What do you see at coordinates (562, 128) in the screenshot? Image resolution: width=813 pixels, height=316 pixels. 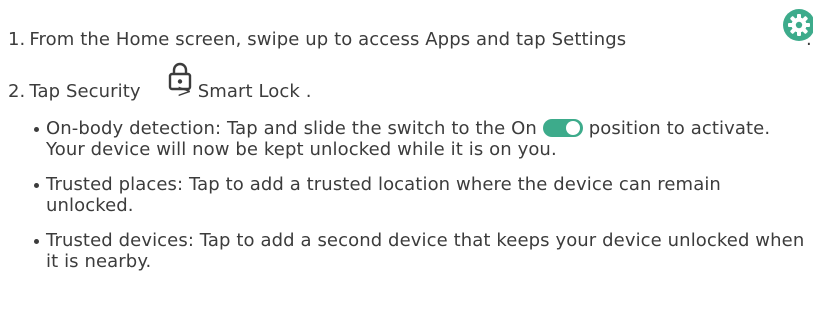 I see `toggle-on-icon` at bounding box center [562, 128].